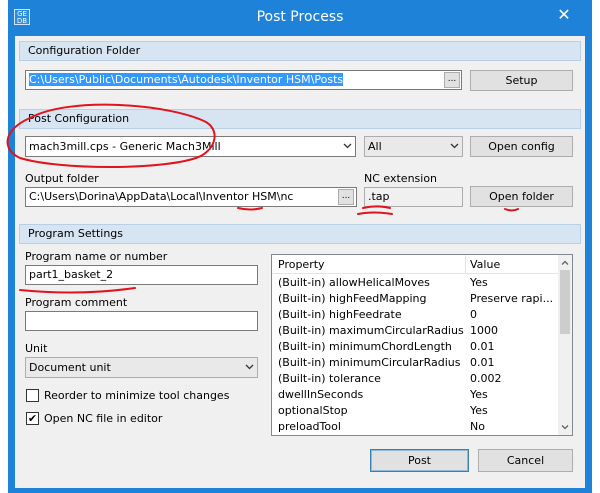 Image resolution: width=600 pixels, height=493 pixels. I want to click on window-title: Post Process, so click(300, 17).